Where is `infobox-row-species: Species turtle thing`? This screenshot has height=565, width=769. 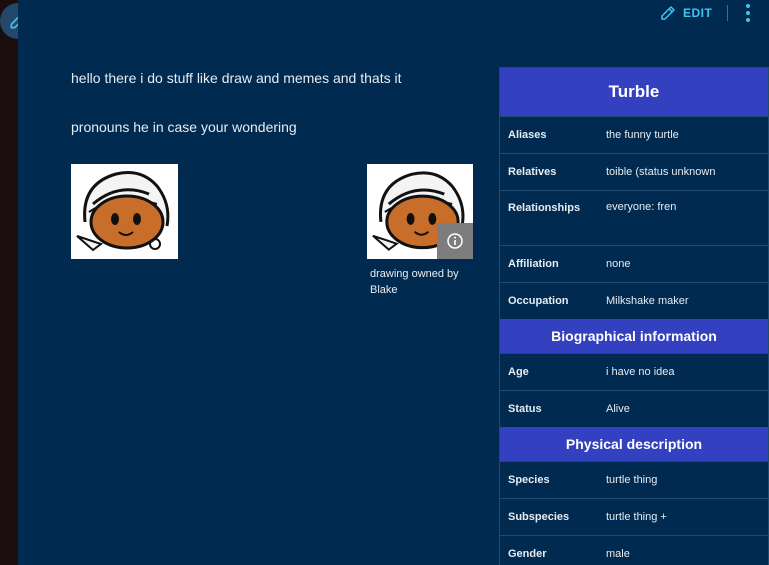
infobox-row-species: Species turtle thing is located at coordinates (634, 479).